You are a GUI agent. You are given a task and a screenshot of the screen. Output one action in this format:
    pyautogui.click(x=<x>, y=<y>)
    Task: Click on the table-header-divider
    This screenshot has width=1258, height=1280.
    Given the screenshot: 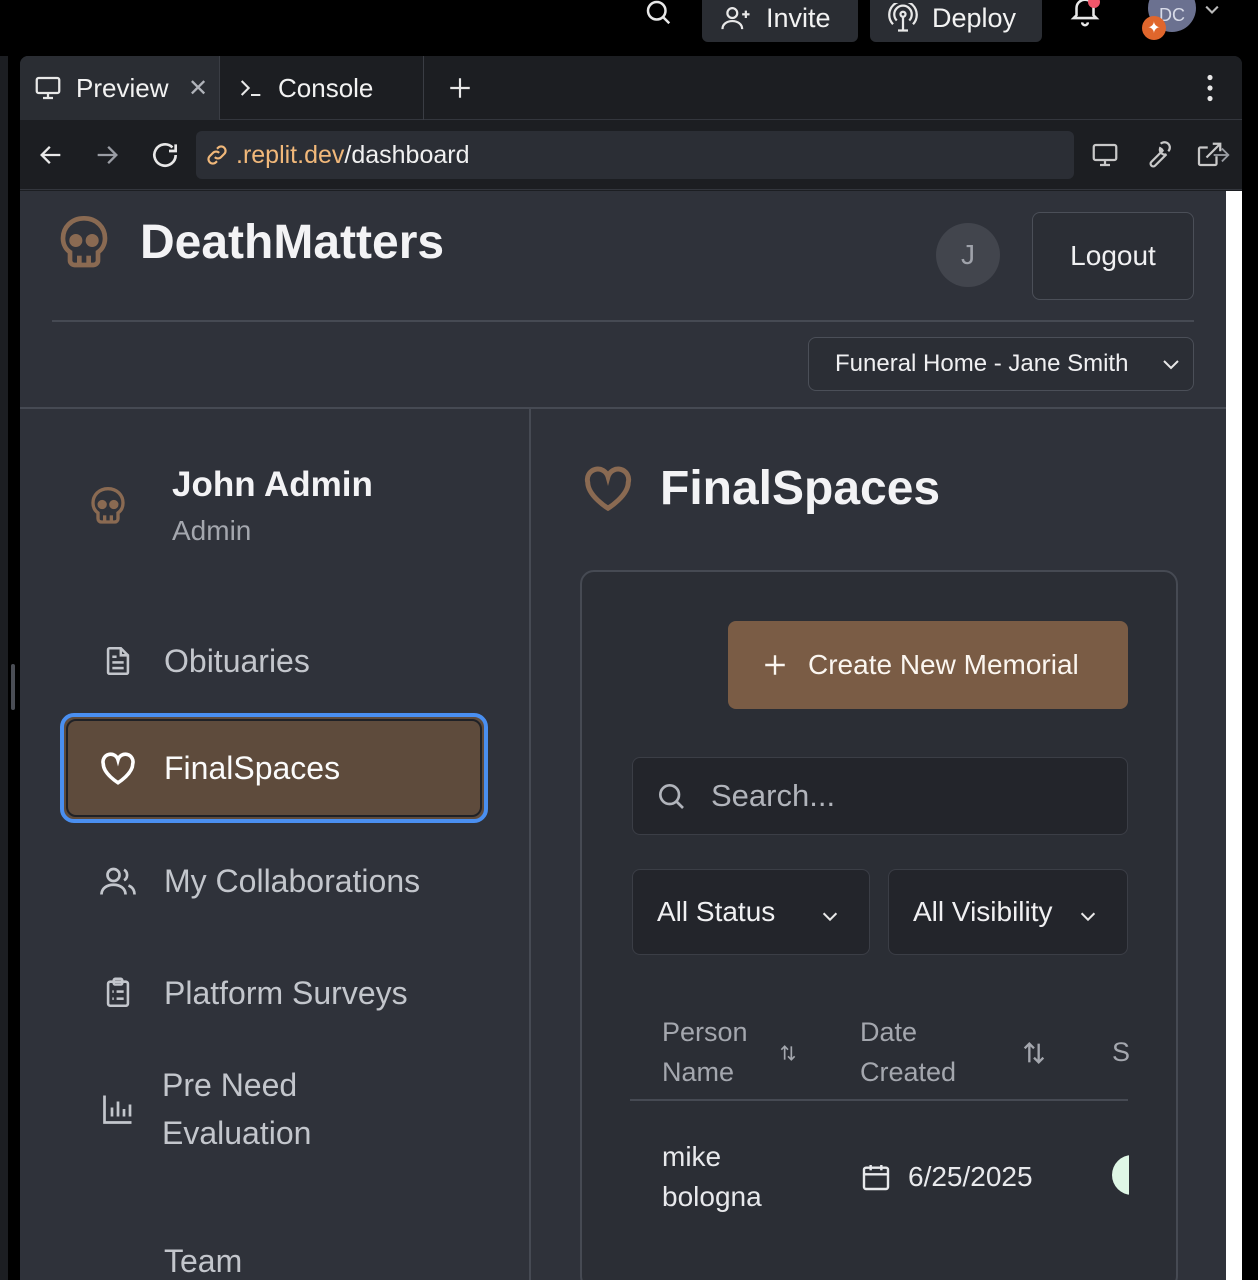 What is the action you would take?
    pyautogui.click(x=879, y=1100)
    